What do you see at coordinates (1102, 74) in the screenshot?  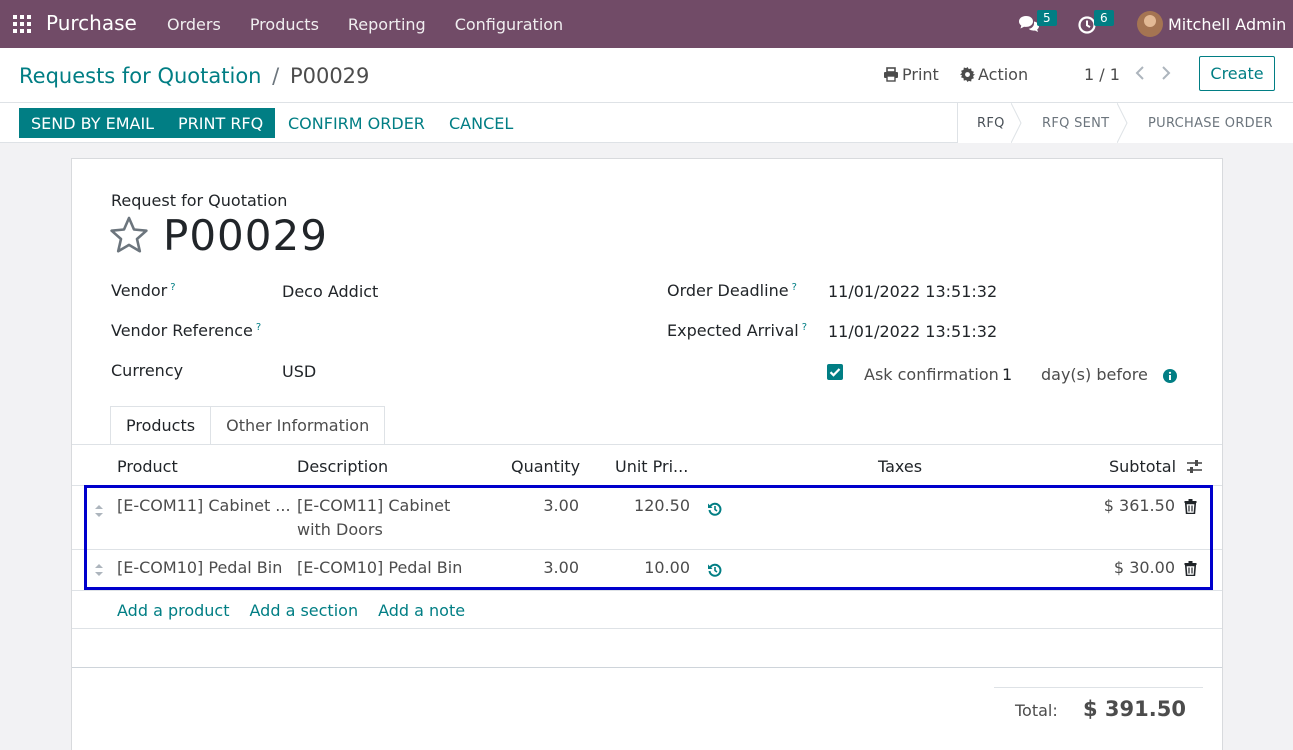 I see `pager-value: 1 / 1` at bounding box center [1102, 74].